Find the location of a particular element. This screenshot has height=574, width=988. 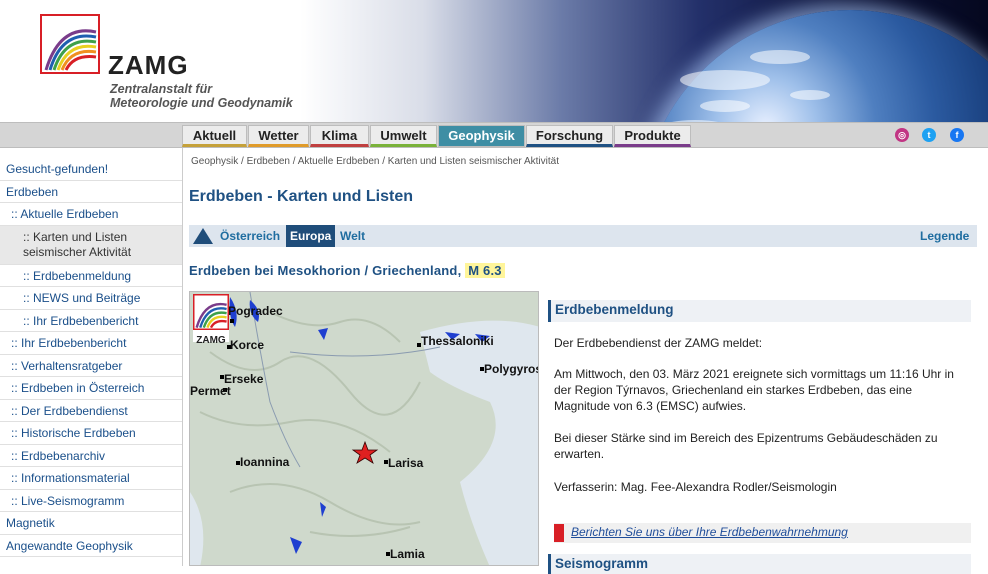

map-zamg-logo: ZAMG is located at coordinates (211, 319).